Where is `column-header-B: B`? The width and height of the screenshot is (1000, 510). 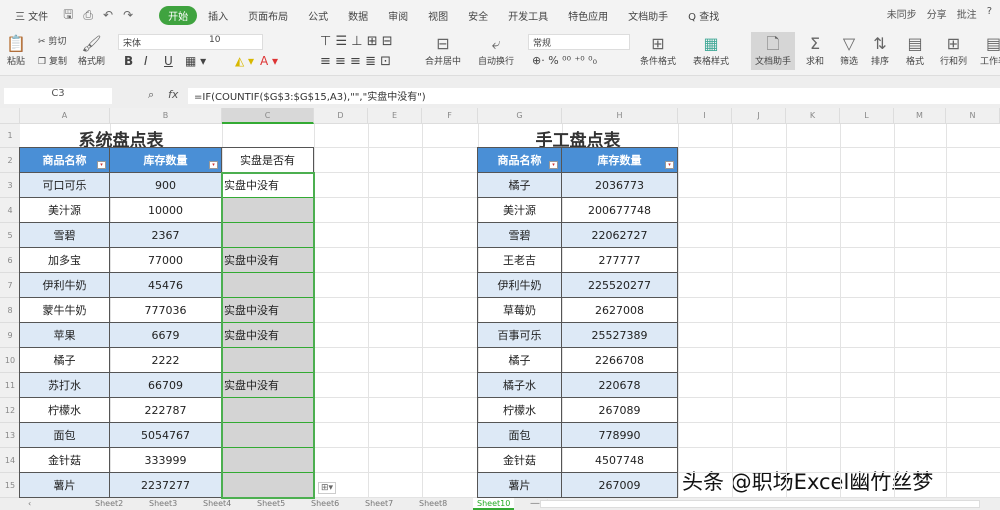 column-header-B: B is located at coordinates (166, 116).